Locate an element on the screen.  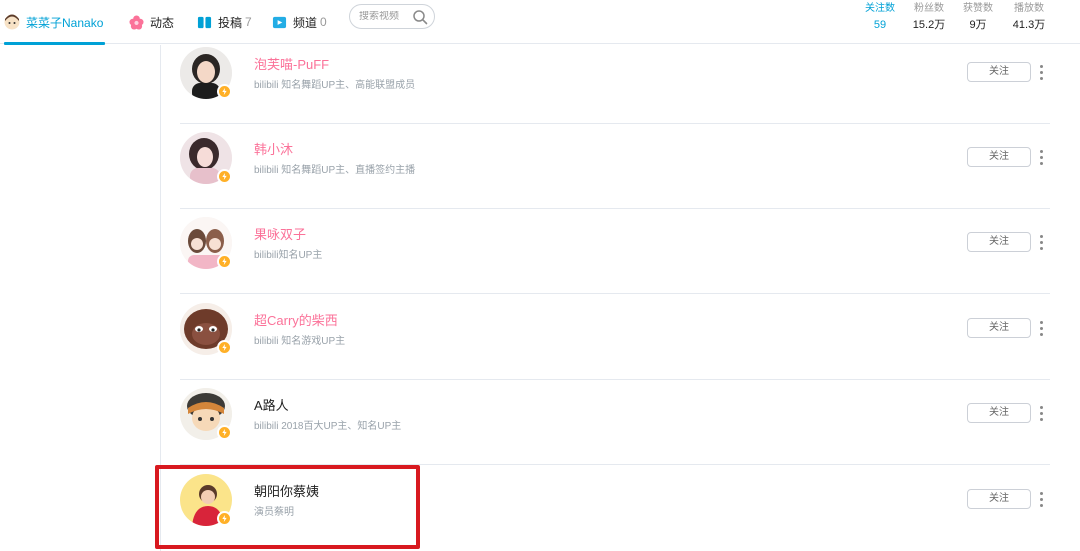
nav-post-label: 投稿 is located at coordinates (230, 22).